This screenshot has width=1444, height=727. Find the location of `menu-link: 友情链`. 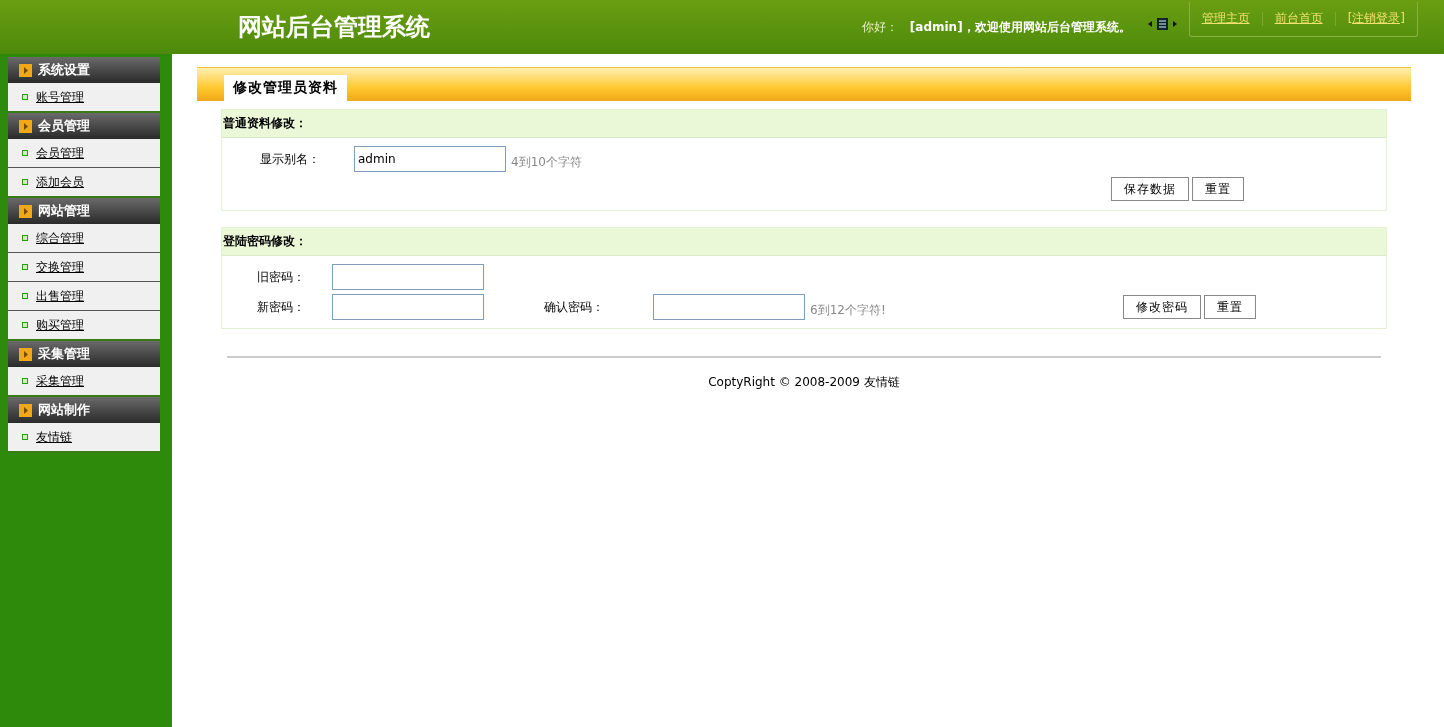

menu-link: 友情链 is located at coordinates (54, 437).